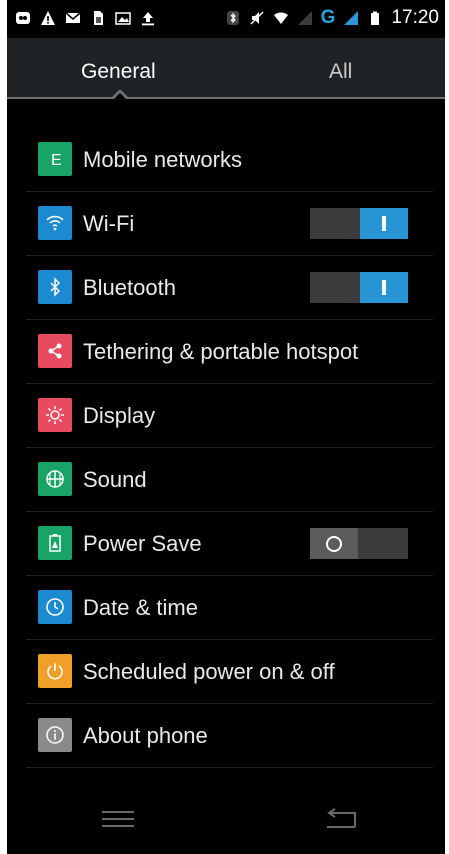 Image resolution: width=449 pixels, height=854 pixels. What do you see at coordinates (98, 18) in the screenshot?
I see `sim-icon` at bounding box center [98, 18].